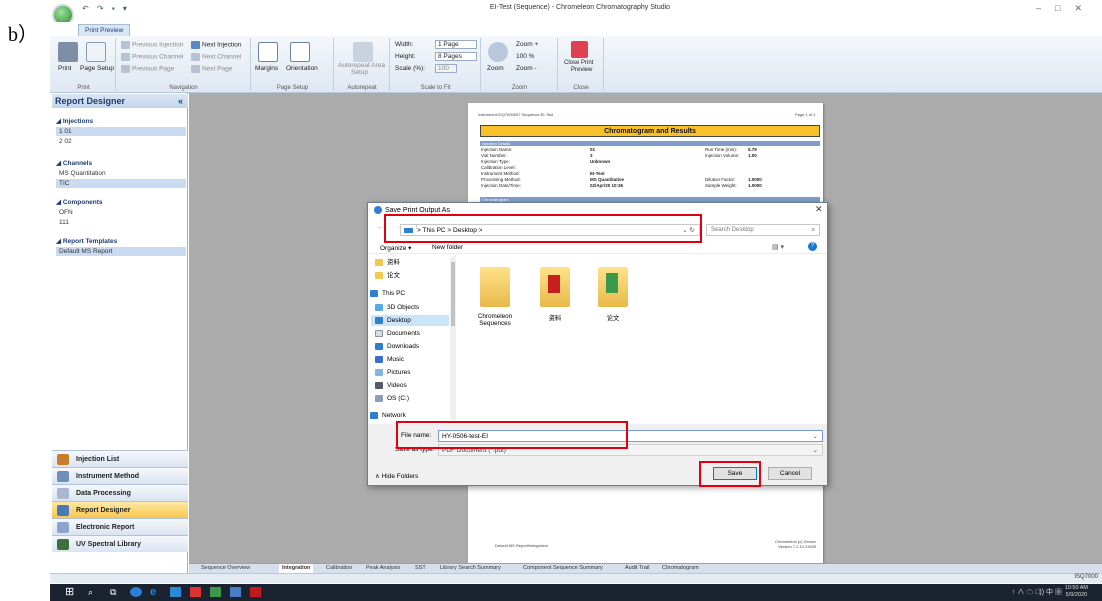  Describe the element at coordinates (363, 52) in the screenshot. I see `autorepeat-icon` at that location.